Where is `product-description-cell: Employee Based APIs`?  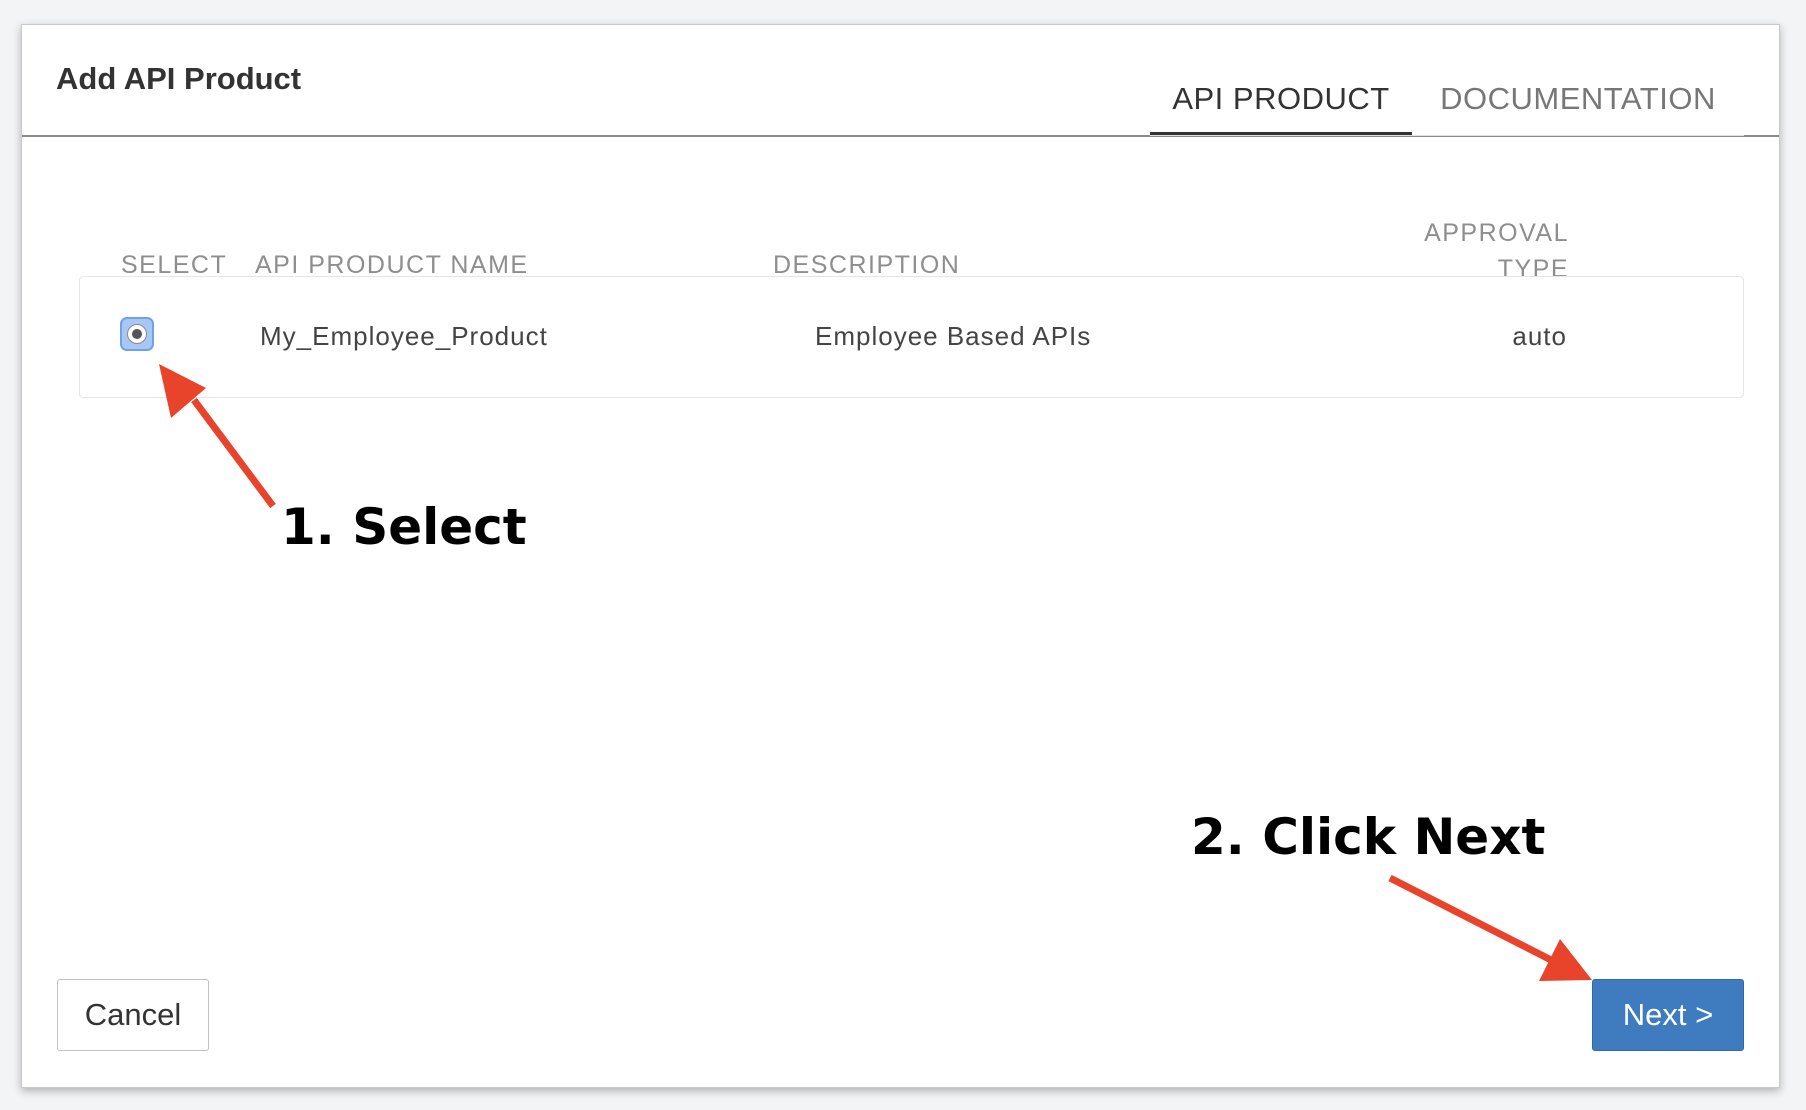 product-description-cell: Employee Based APIs is located at coordinates (953, 336).